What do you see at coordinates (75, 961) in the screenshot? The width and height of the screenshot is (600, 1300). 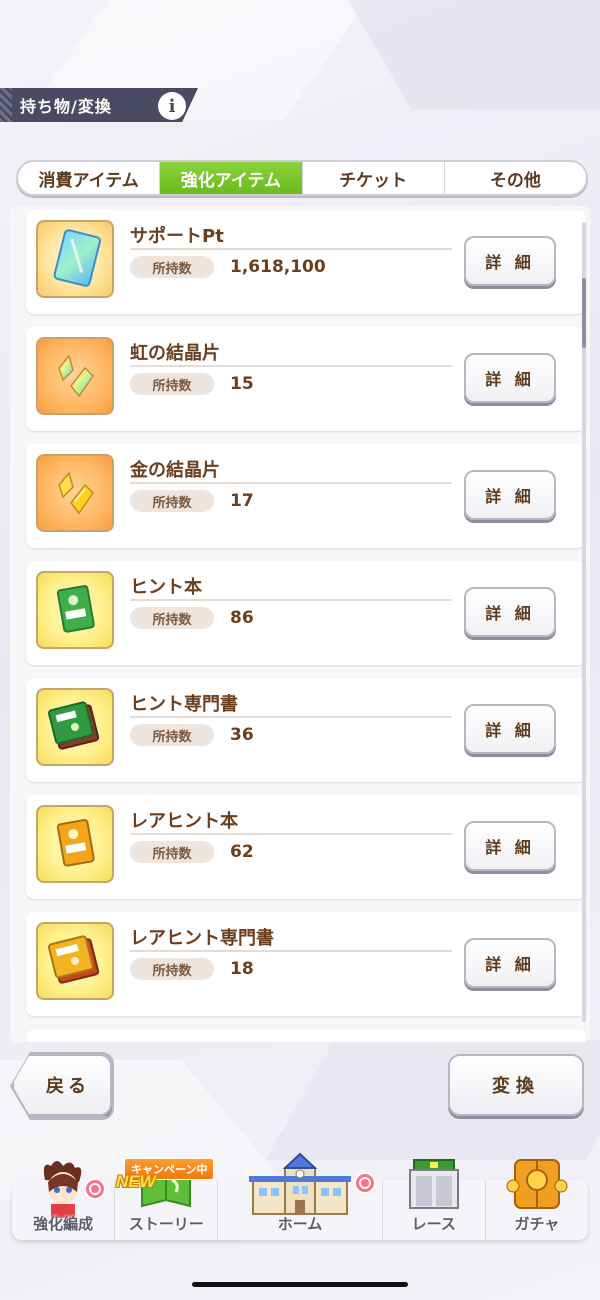 I see `rare-hint-technical-book-icon` at bounding box center [75, 961].